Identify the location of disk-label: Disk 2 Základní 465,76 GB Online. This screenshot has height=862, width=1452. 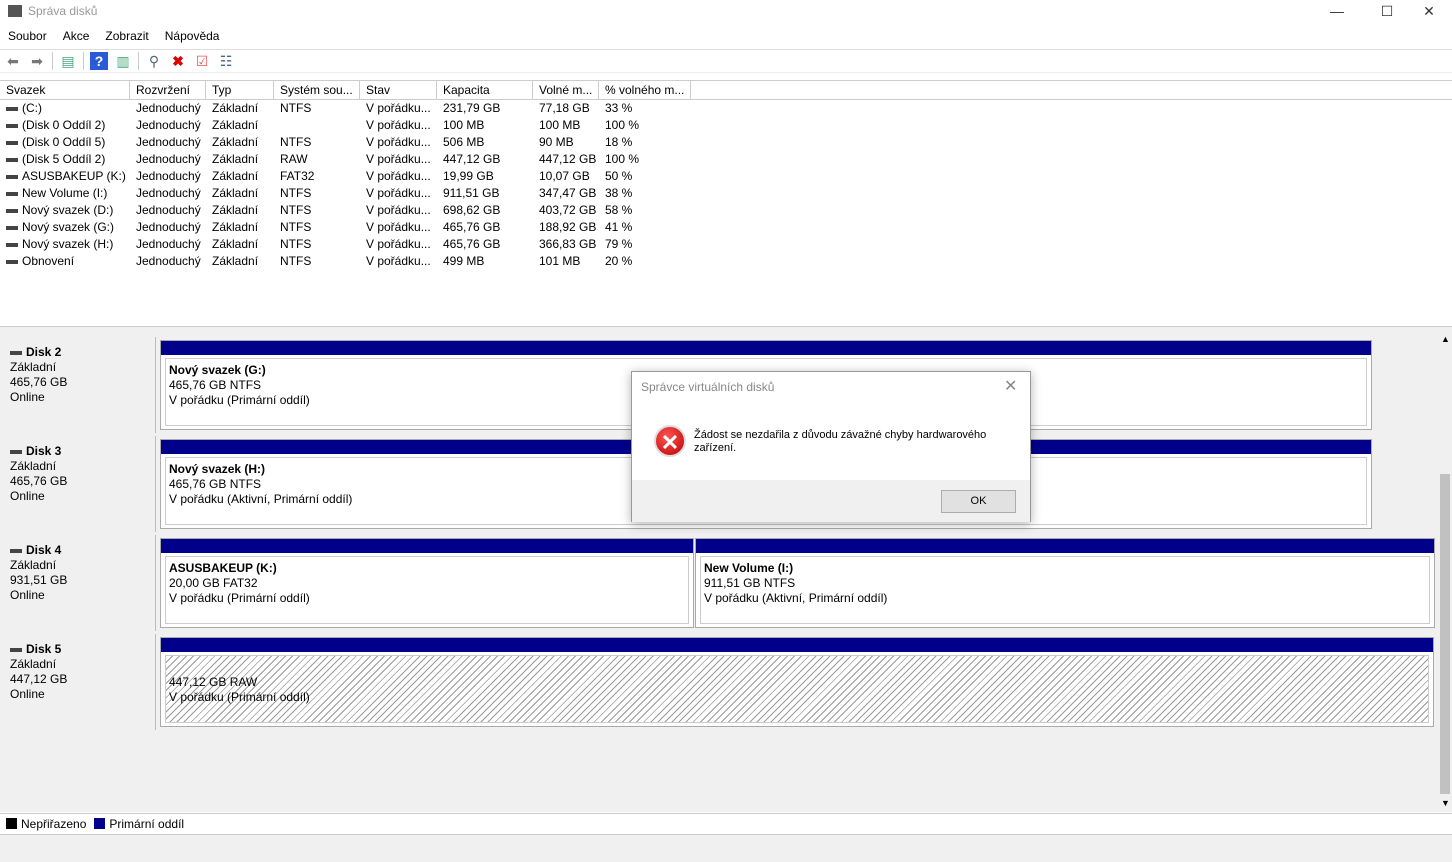
(79, 385).